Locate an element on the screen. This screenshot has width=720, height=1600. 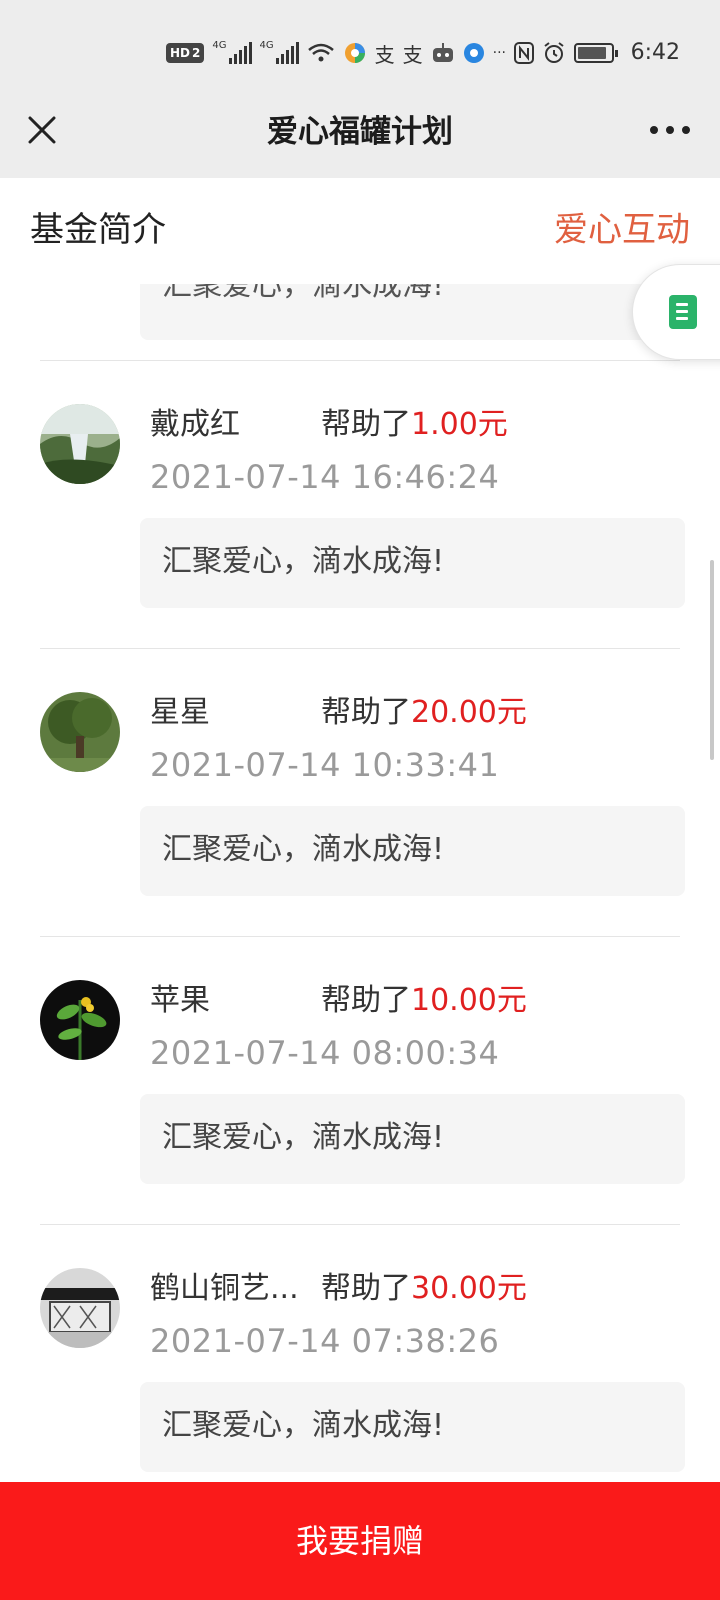
donation-summary: 帮助了20.00元 is located at coordinates (424, 713).